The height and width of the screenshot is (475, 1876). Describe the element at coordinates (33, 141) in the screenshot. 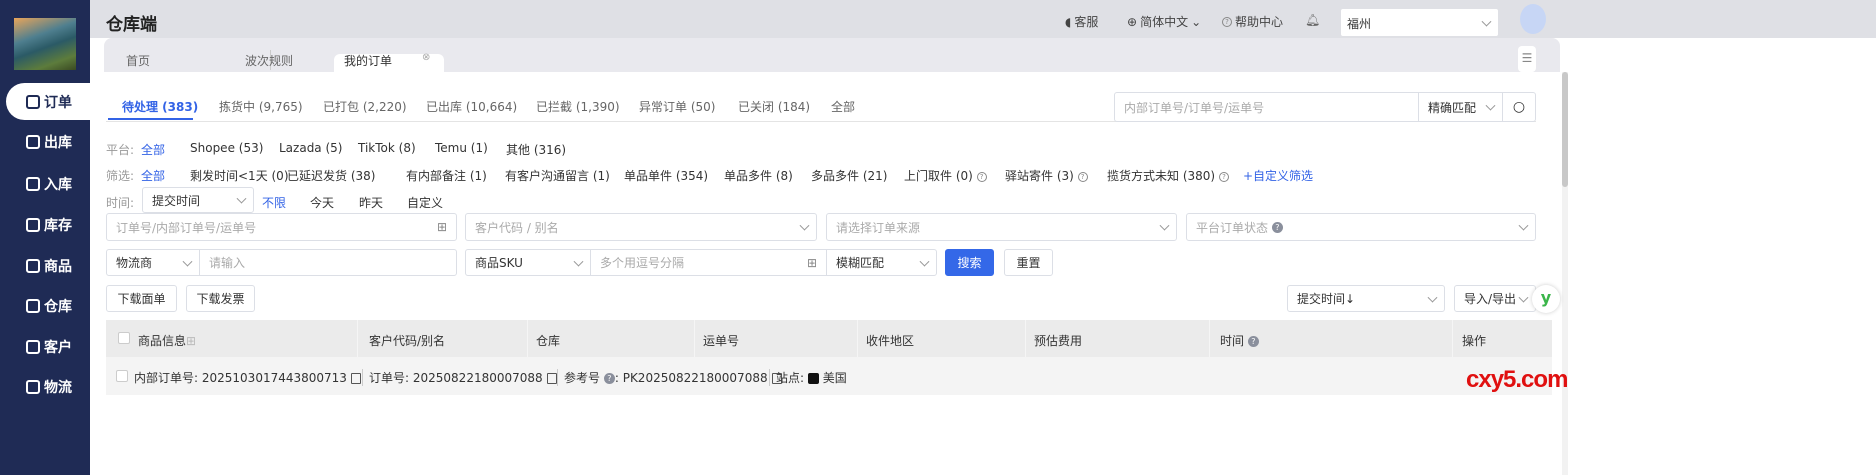

I see `outbound-icon` at that location.